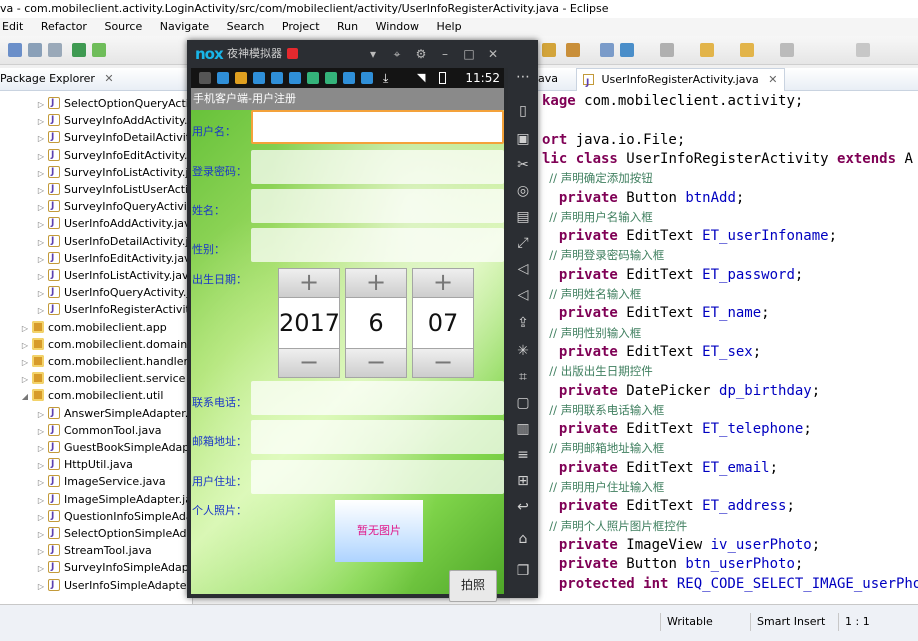 This screenshot has width=918, height=641. I want to click on code-line: // 声明联系电话输入框, so click(603, 410).